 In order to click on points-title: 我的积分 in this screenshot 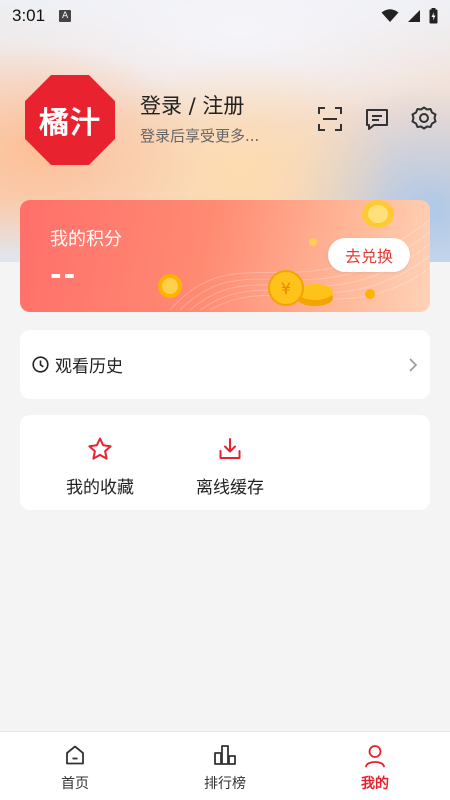, I will do `click(86, 239)`.